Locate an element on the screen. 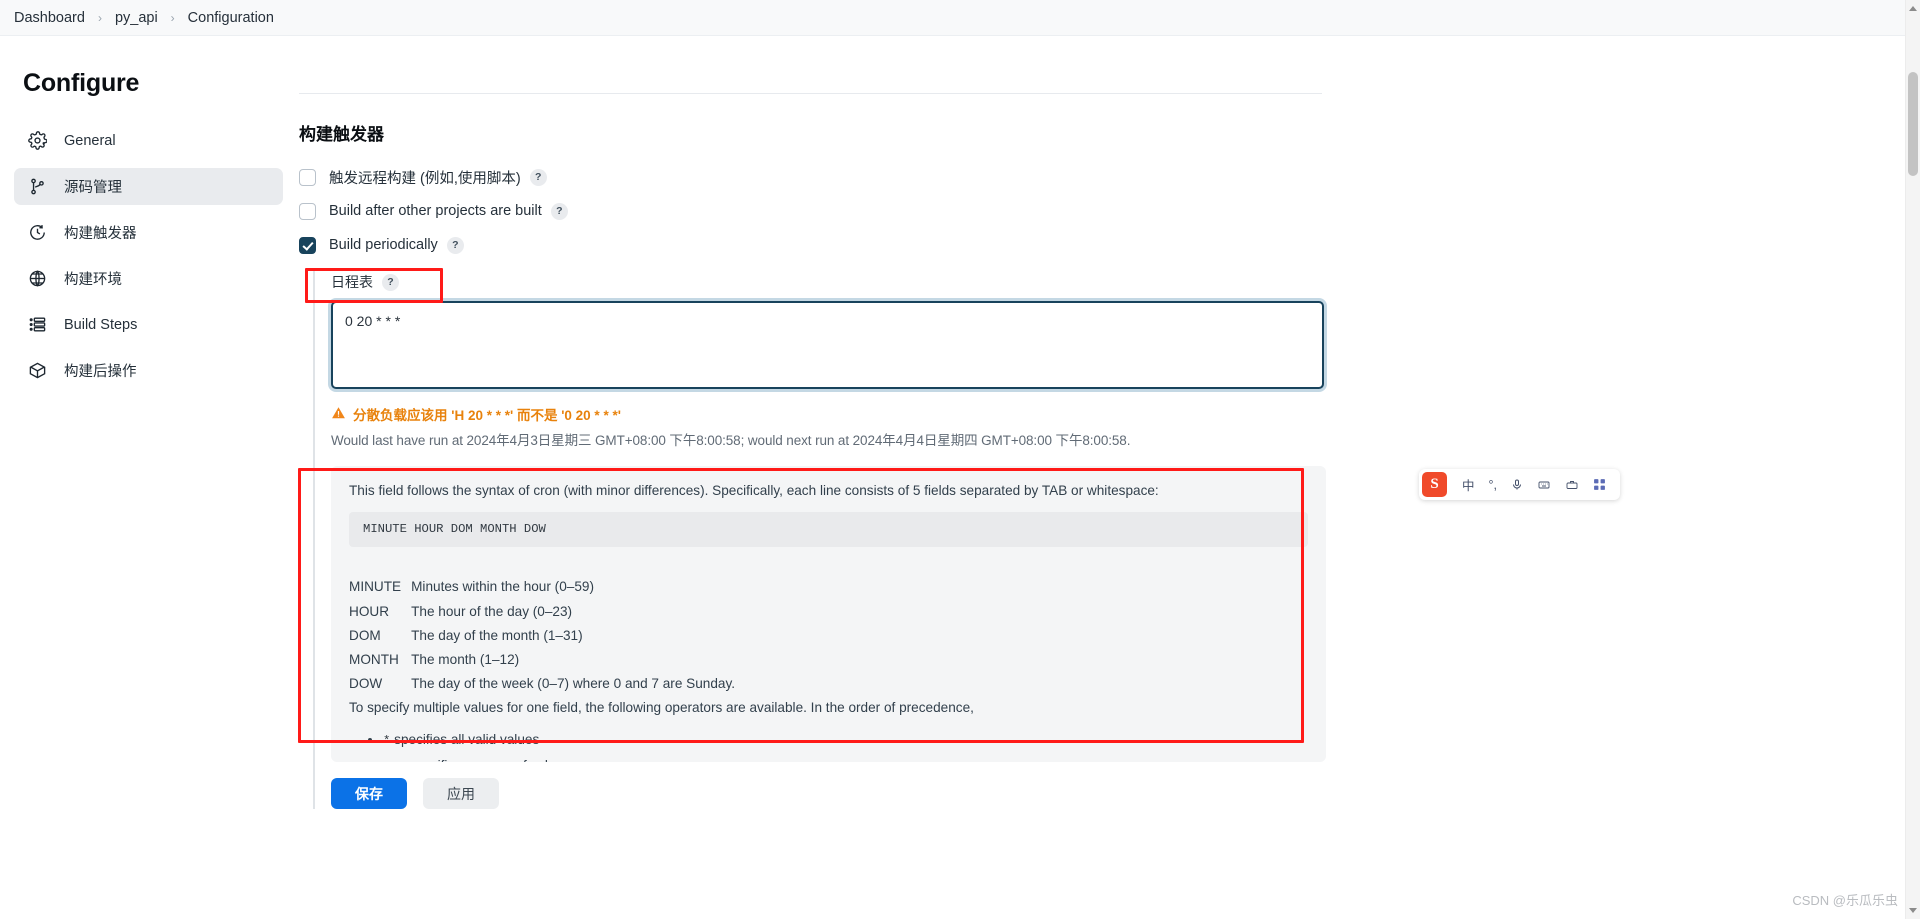 This screenshot has width=1920, height=919. globe-icon is located at coordinates (37, 279).